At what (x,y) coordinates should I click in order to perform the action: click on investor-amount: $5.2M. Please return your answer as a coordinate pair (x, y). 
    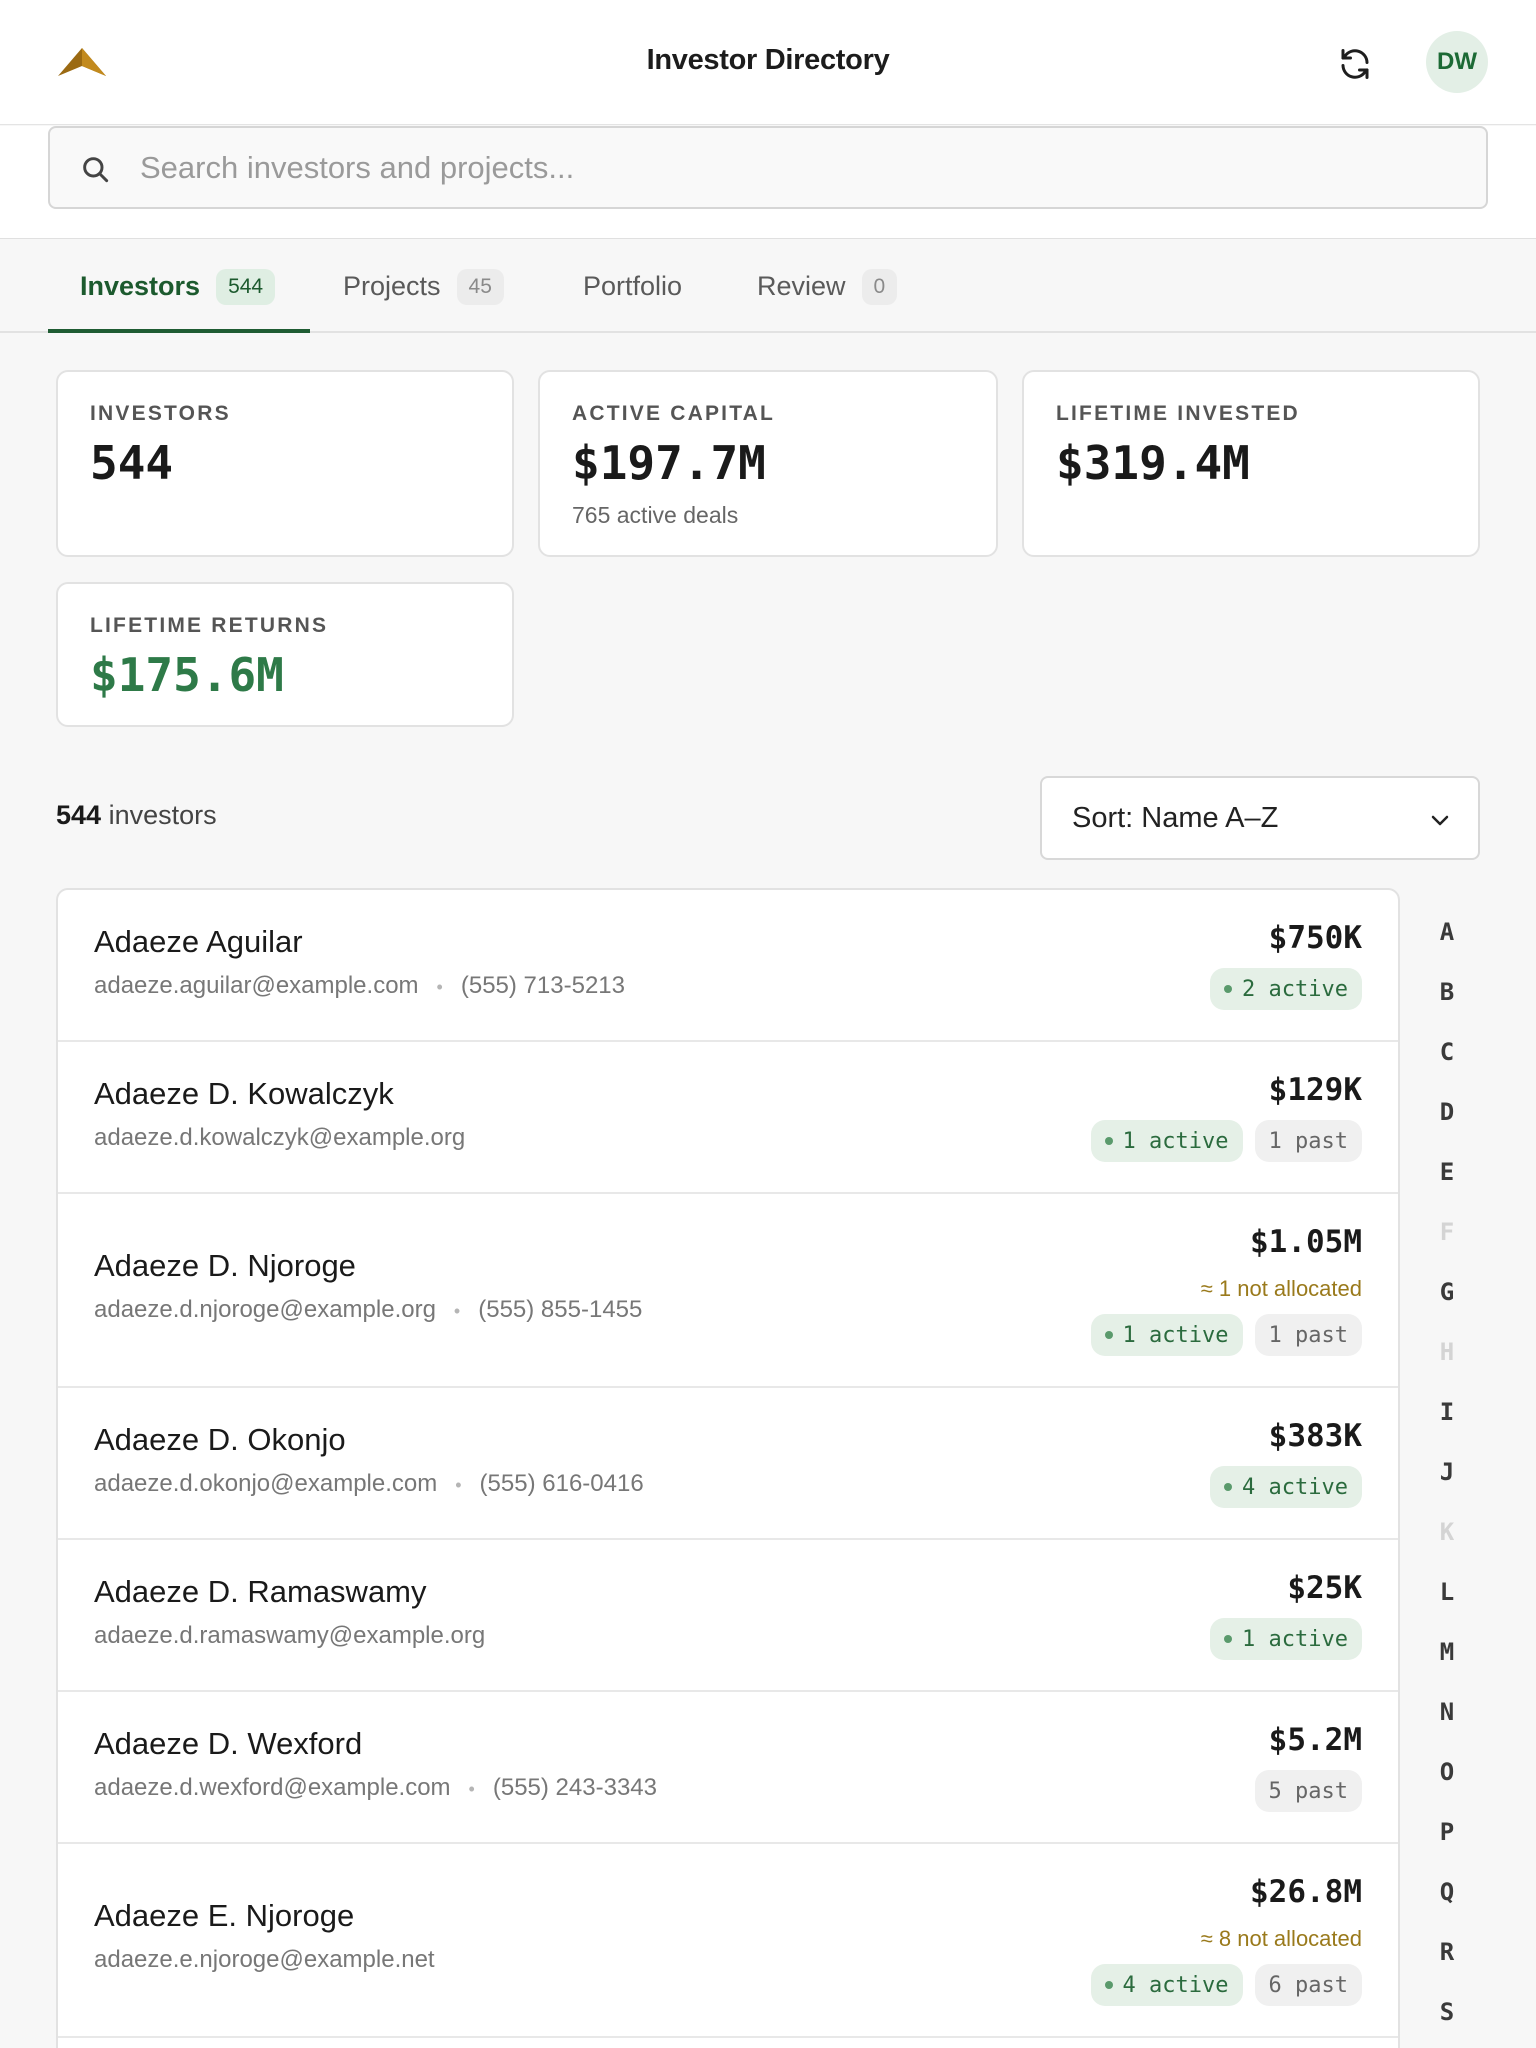
    Looking at the image, I should click on (1315, 1740).